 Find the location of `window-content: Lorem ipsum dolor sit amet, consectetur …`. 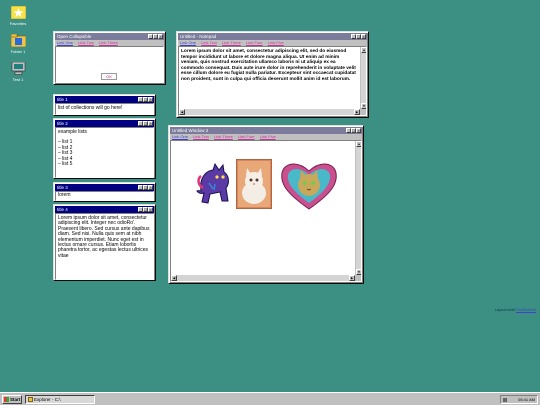

window-content: Lorem ipsum dolor sit amet, consectetur … is located at coordinates (104, 246).